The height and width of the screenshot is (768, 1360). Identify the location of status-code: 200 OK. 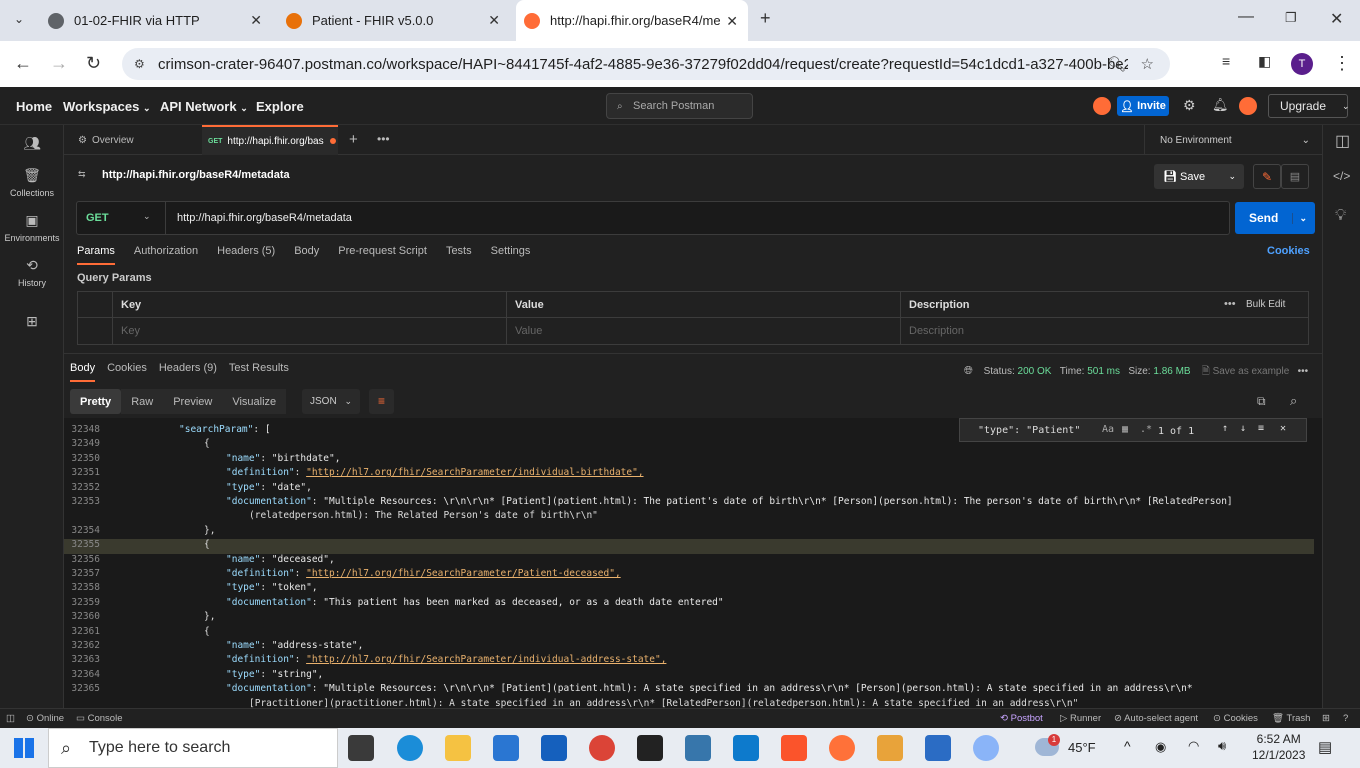
(1035, 371).